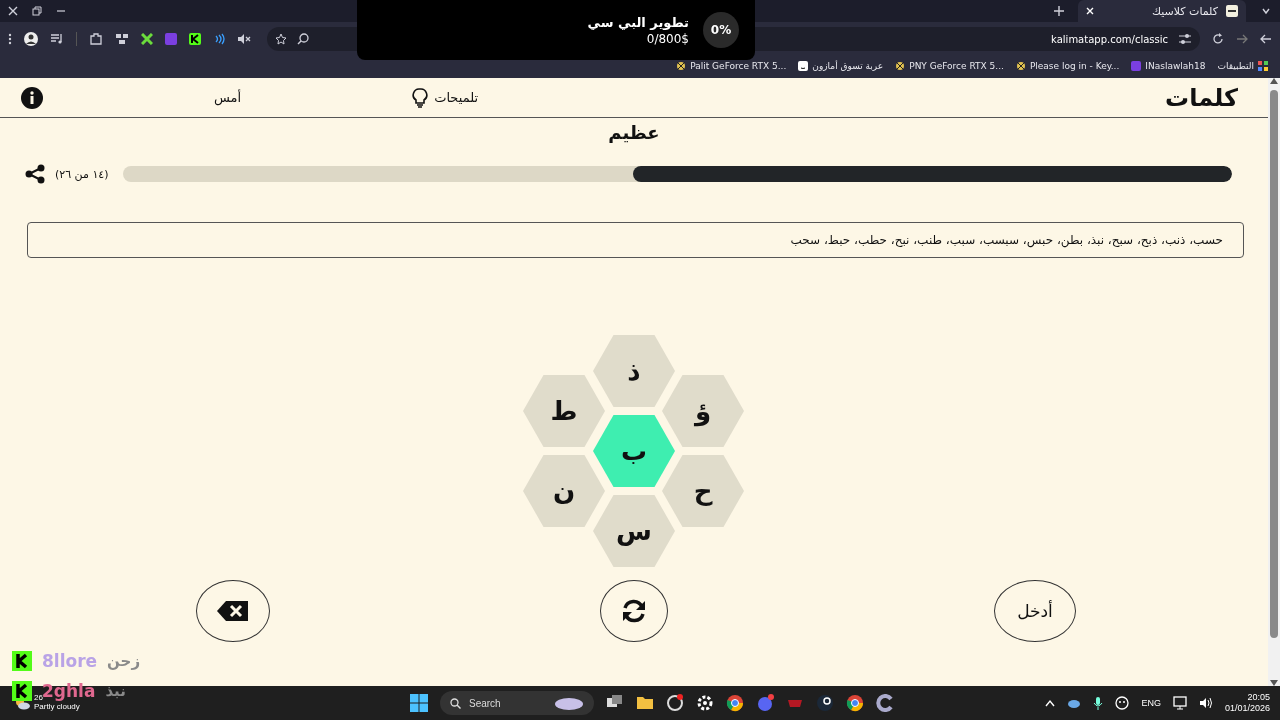 The height and width of the screenshot is (720, 1280). What do you see at coordinates (70, 661) in the screenshot?
I see `chat-username: 8llore` at bounding box center [70, 661].